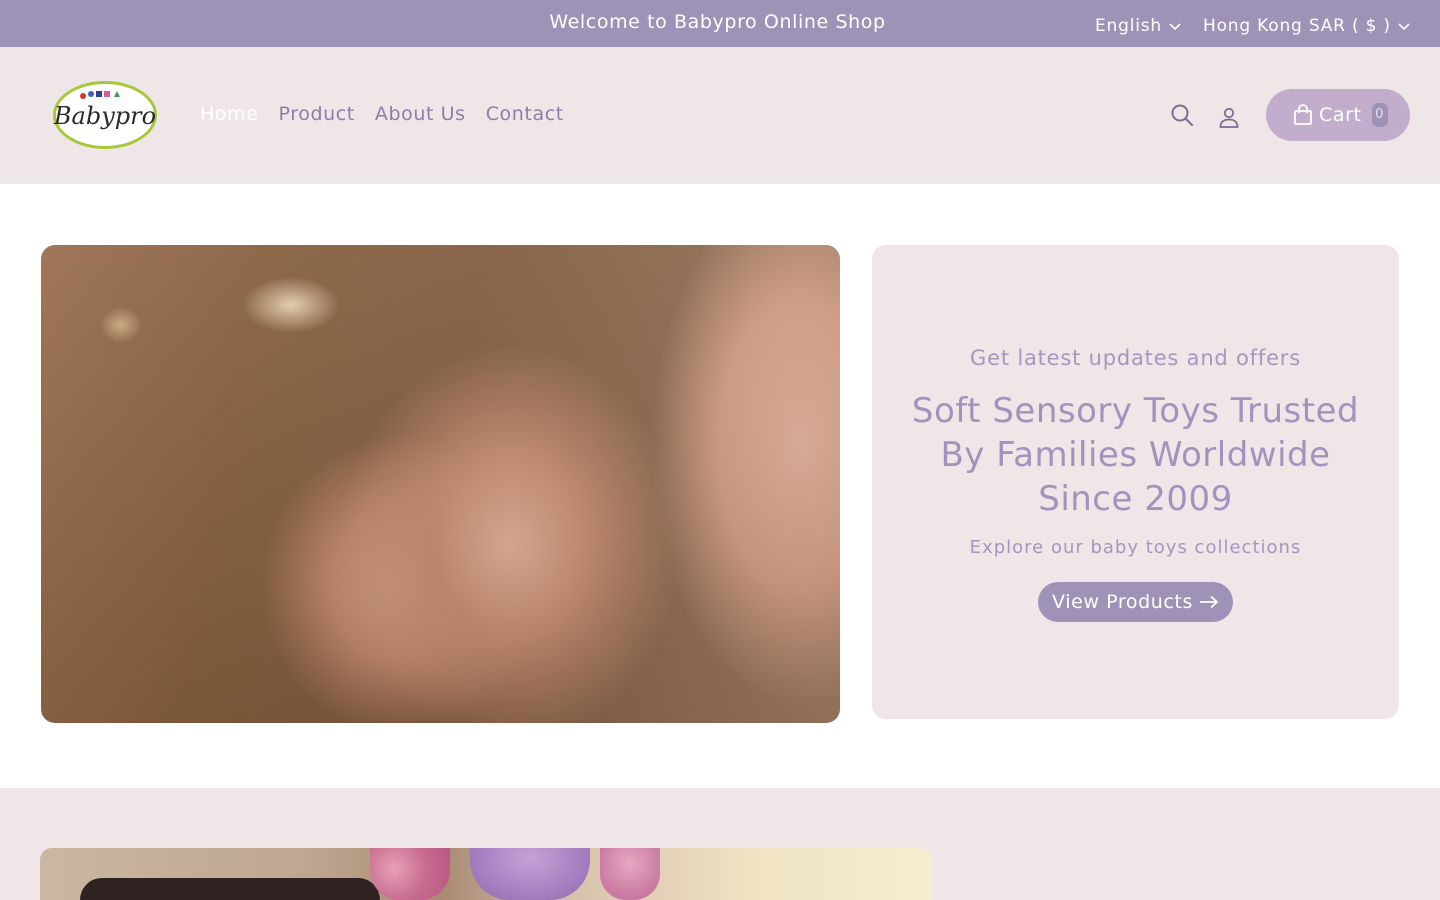  Describe the element at coordinates (1135, 358) in the screenshot. I see `hero-subtitle: Get latest updates and offers` at that location.